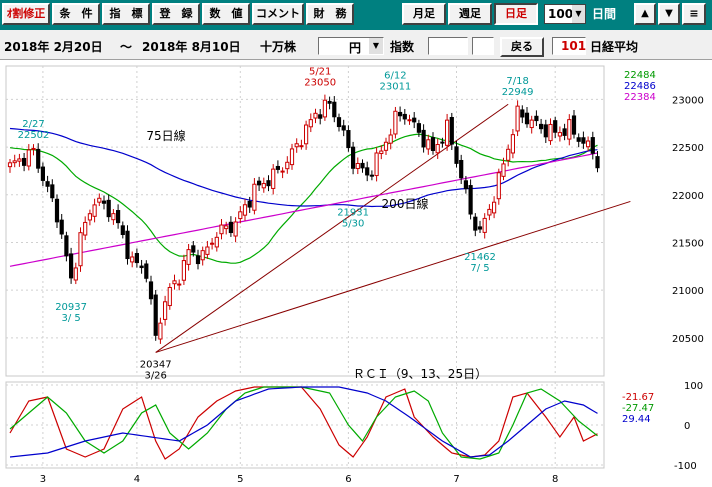 The width and height of the screenshot is (712, 487). I want to click on currency-value: 円, so click(355, 48).